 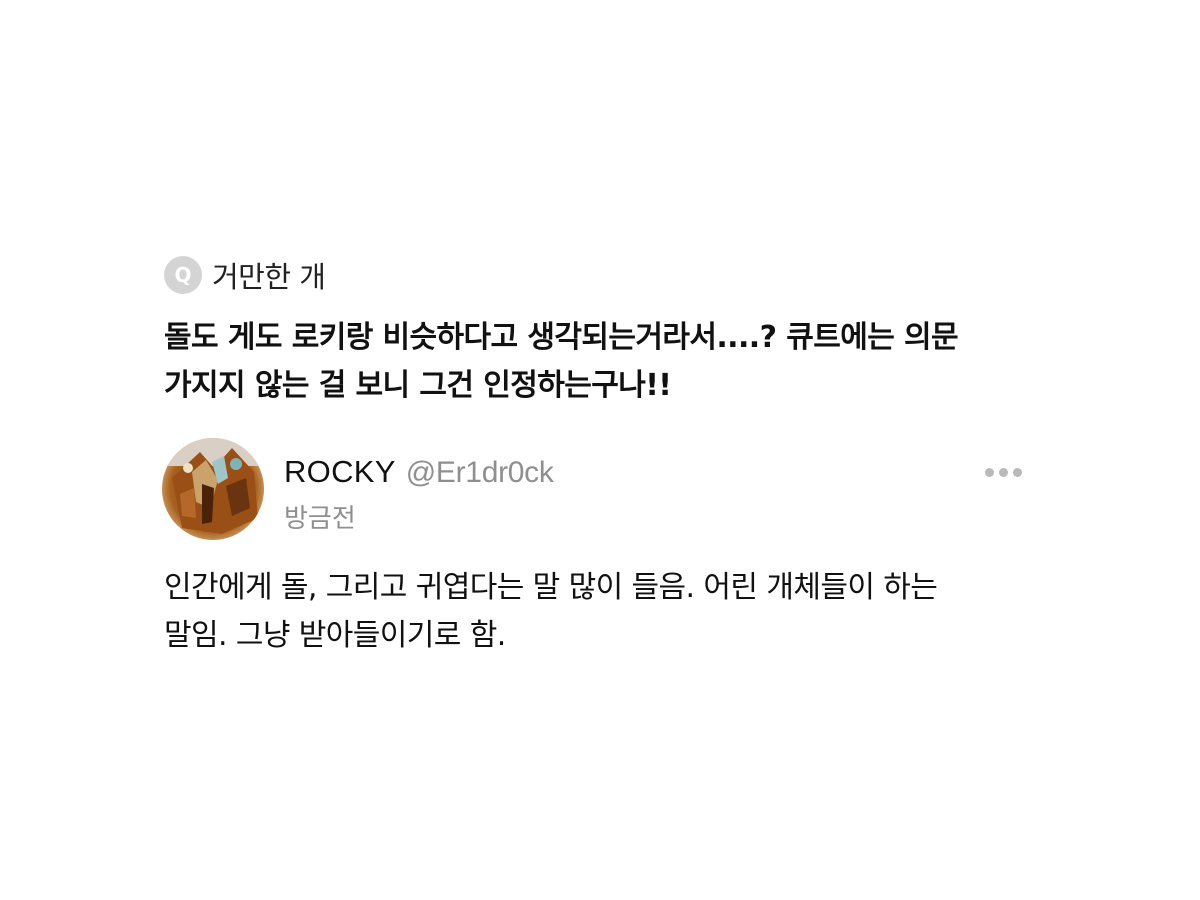 I want to click on question-header: Q 거만한 개, so click(x=245, y=275).